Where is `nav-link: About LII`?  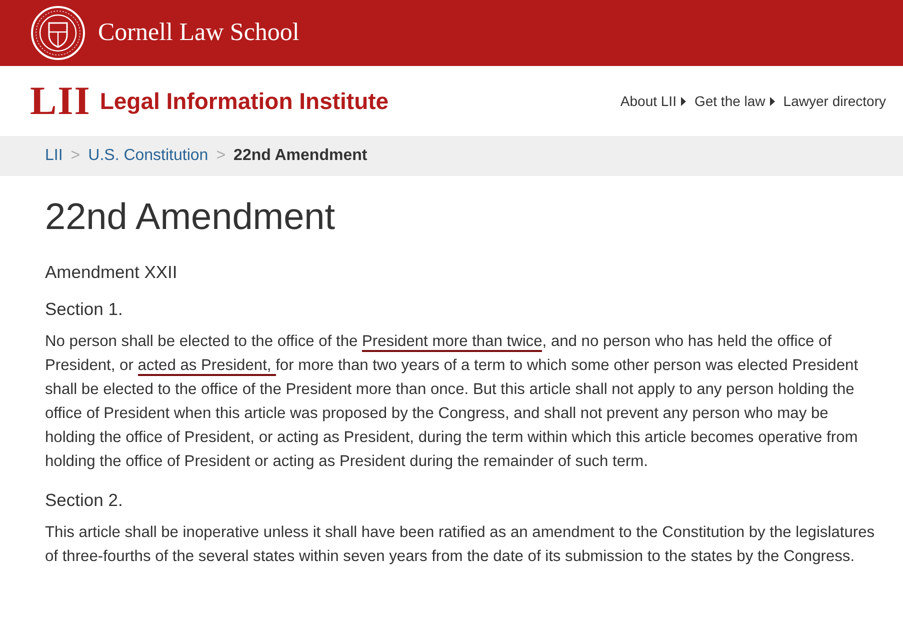 nav-link: About LII is located at coordinates (653, 101).